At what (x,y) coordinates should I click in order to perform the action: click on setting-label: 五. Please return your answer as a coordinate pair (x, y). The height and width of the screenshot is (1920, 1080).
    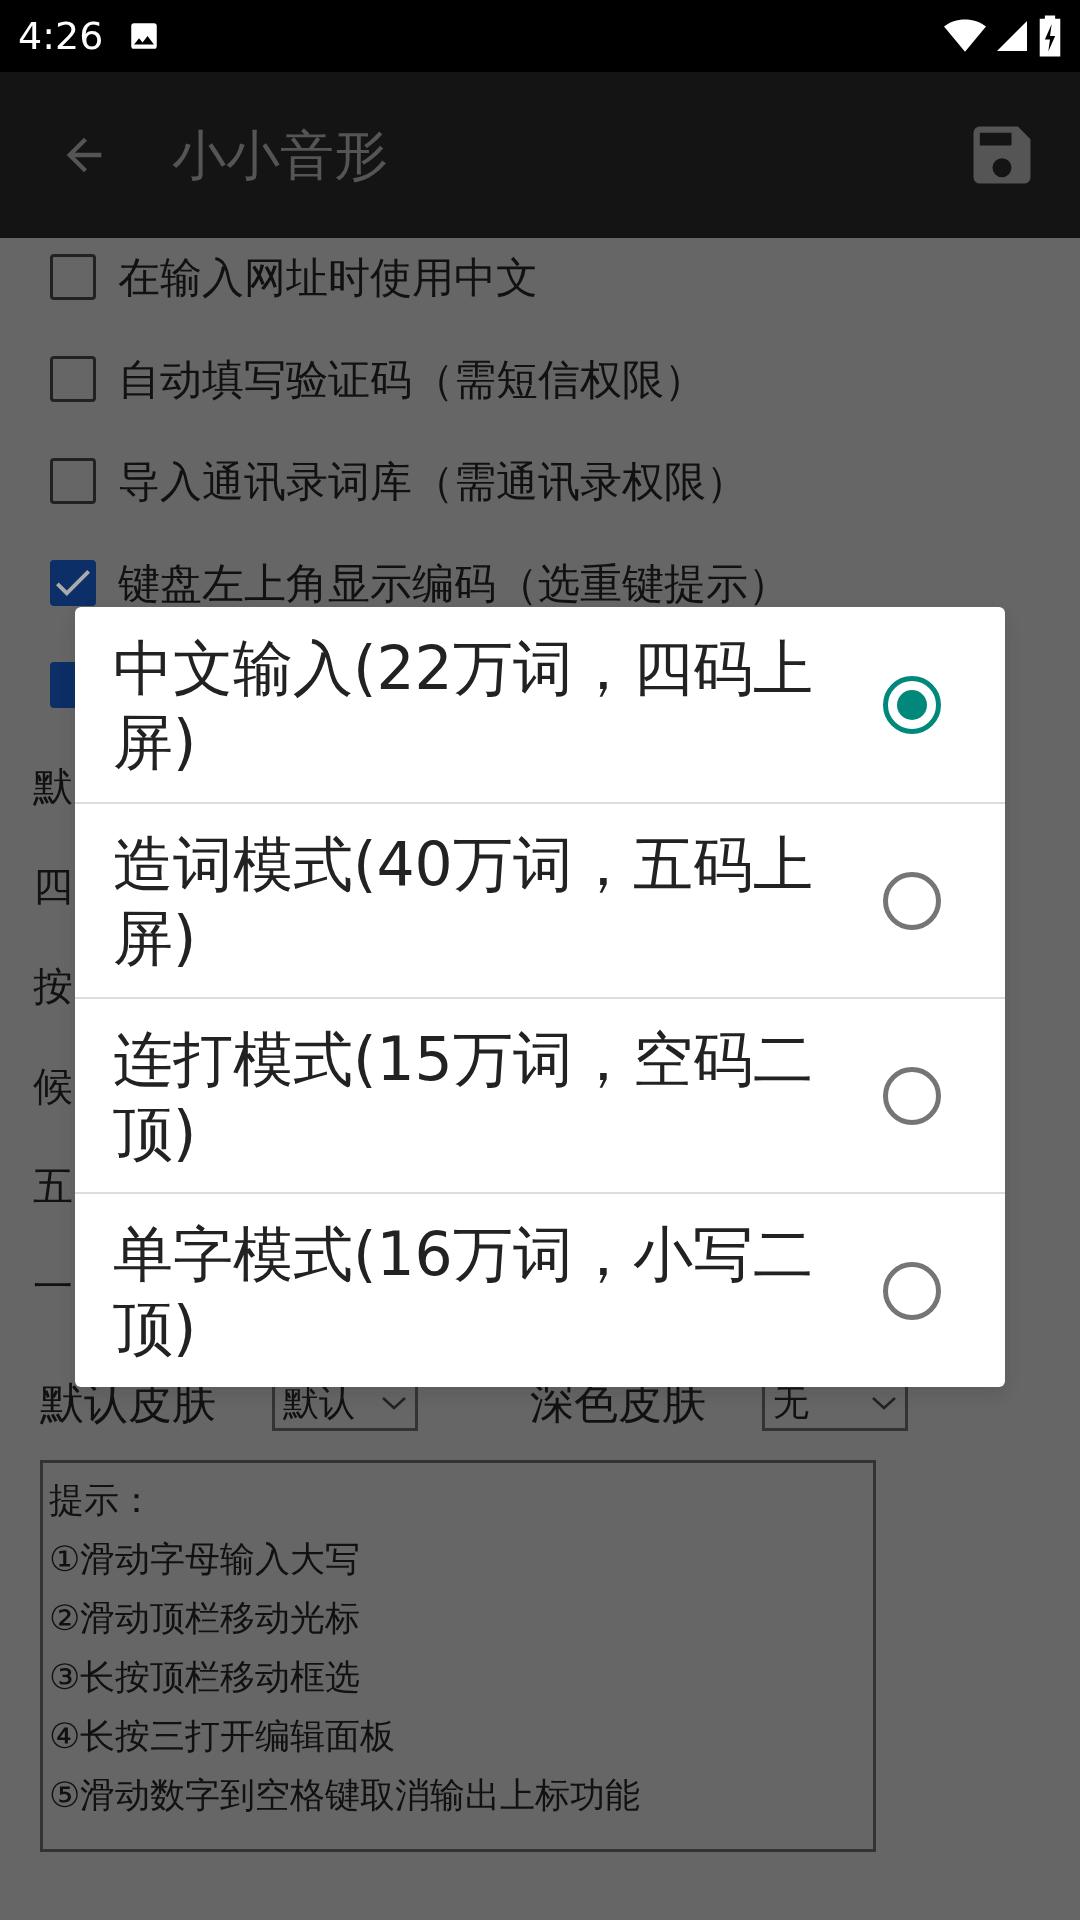
    Looking at the image, I should click on (53, 1186).